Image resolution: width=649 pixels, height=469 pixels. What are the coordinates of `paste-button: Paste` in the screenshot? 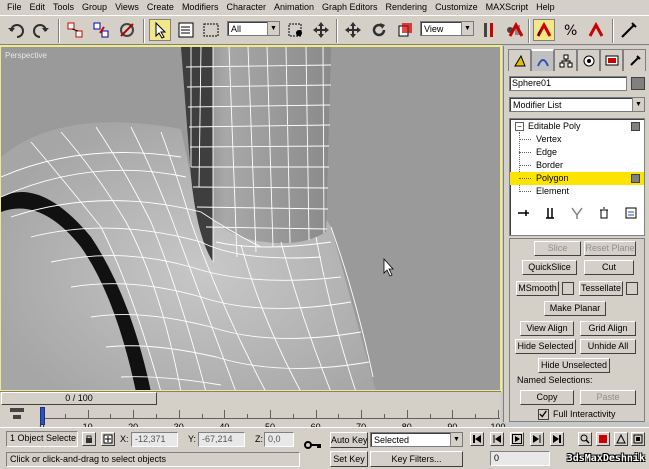 It's located at (608, 397).